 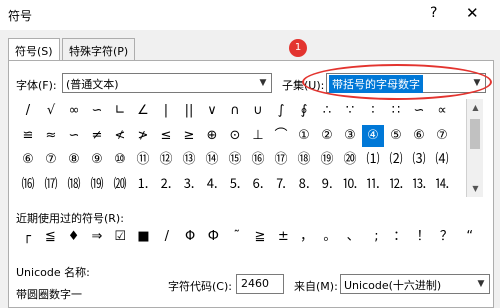 What do you see at coordinates (399, 237) in the screenshot?
I see `recent-symbol-cell: ：` at bounding box center [399, 237].